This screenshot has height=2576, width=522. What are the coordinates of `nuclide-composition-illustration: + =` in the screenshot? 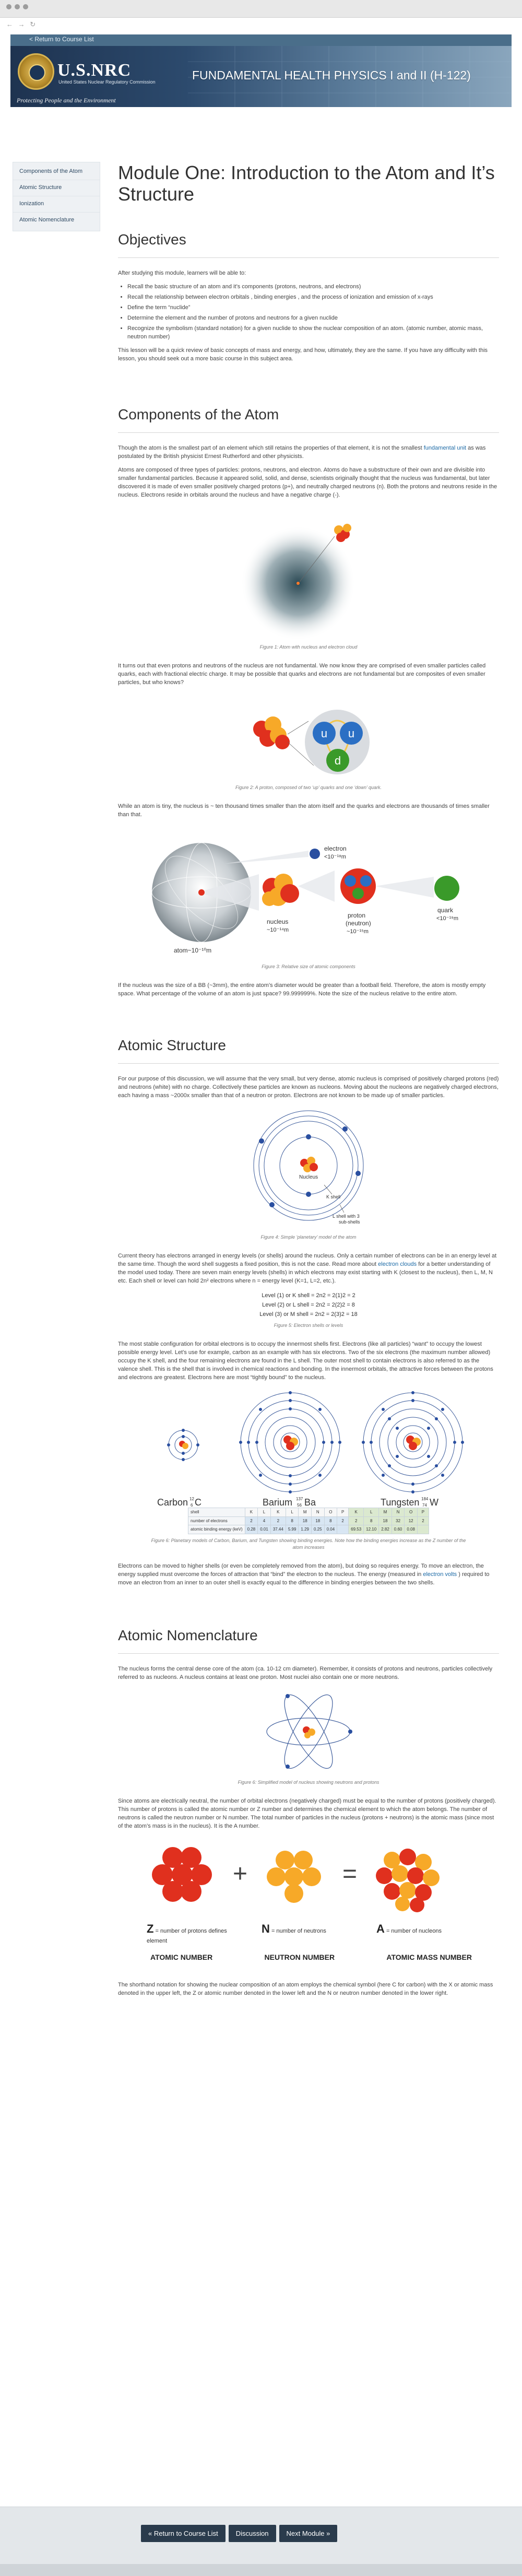 It's located at (296, 1880).